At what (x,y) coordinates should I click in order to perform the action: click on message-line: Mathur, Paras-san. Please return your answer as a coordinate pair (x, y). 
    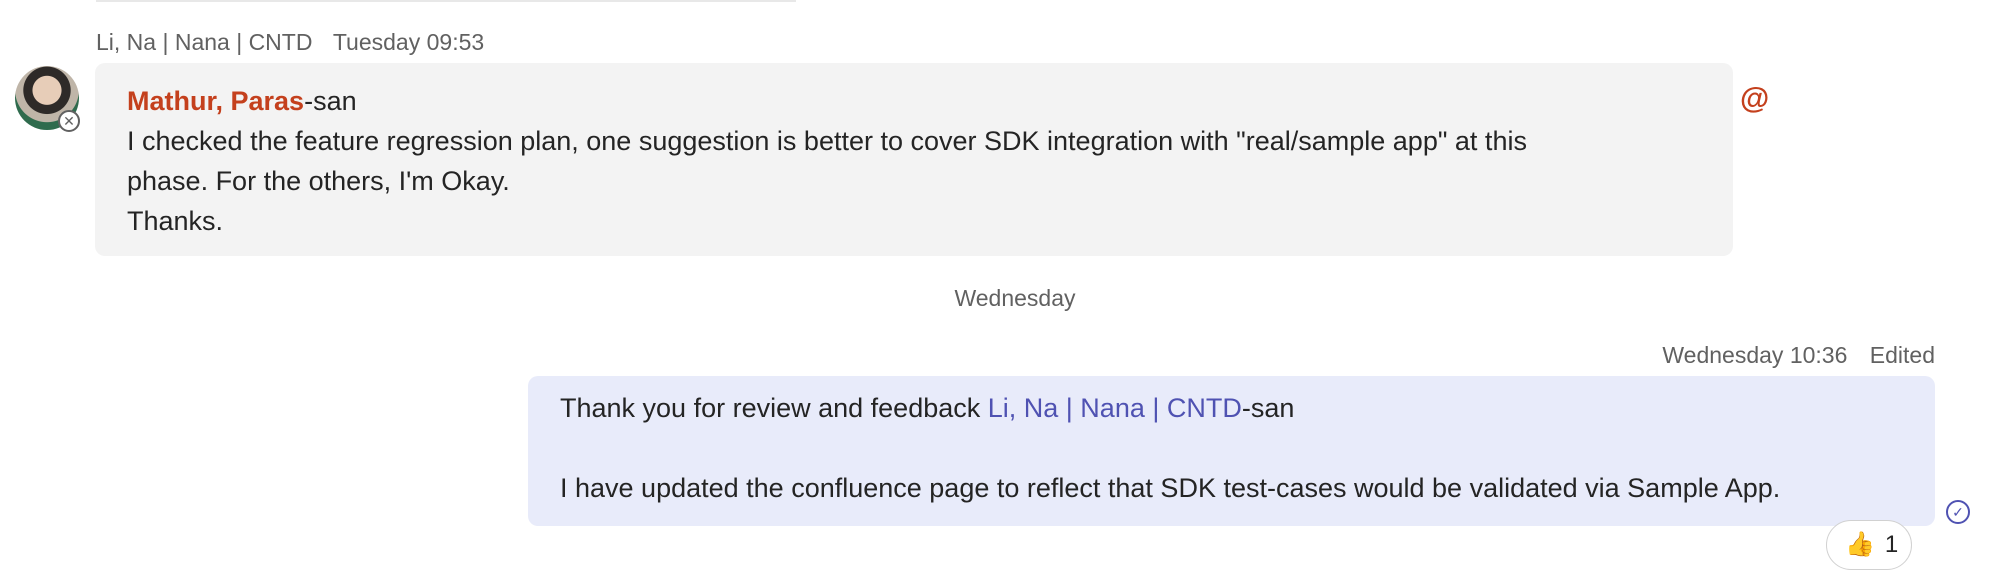
    Looking at the image, I should click on (914, 101).